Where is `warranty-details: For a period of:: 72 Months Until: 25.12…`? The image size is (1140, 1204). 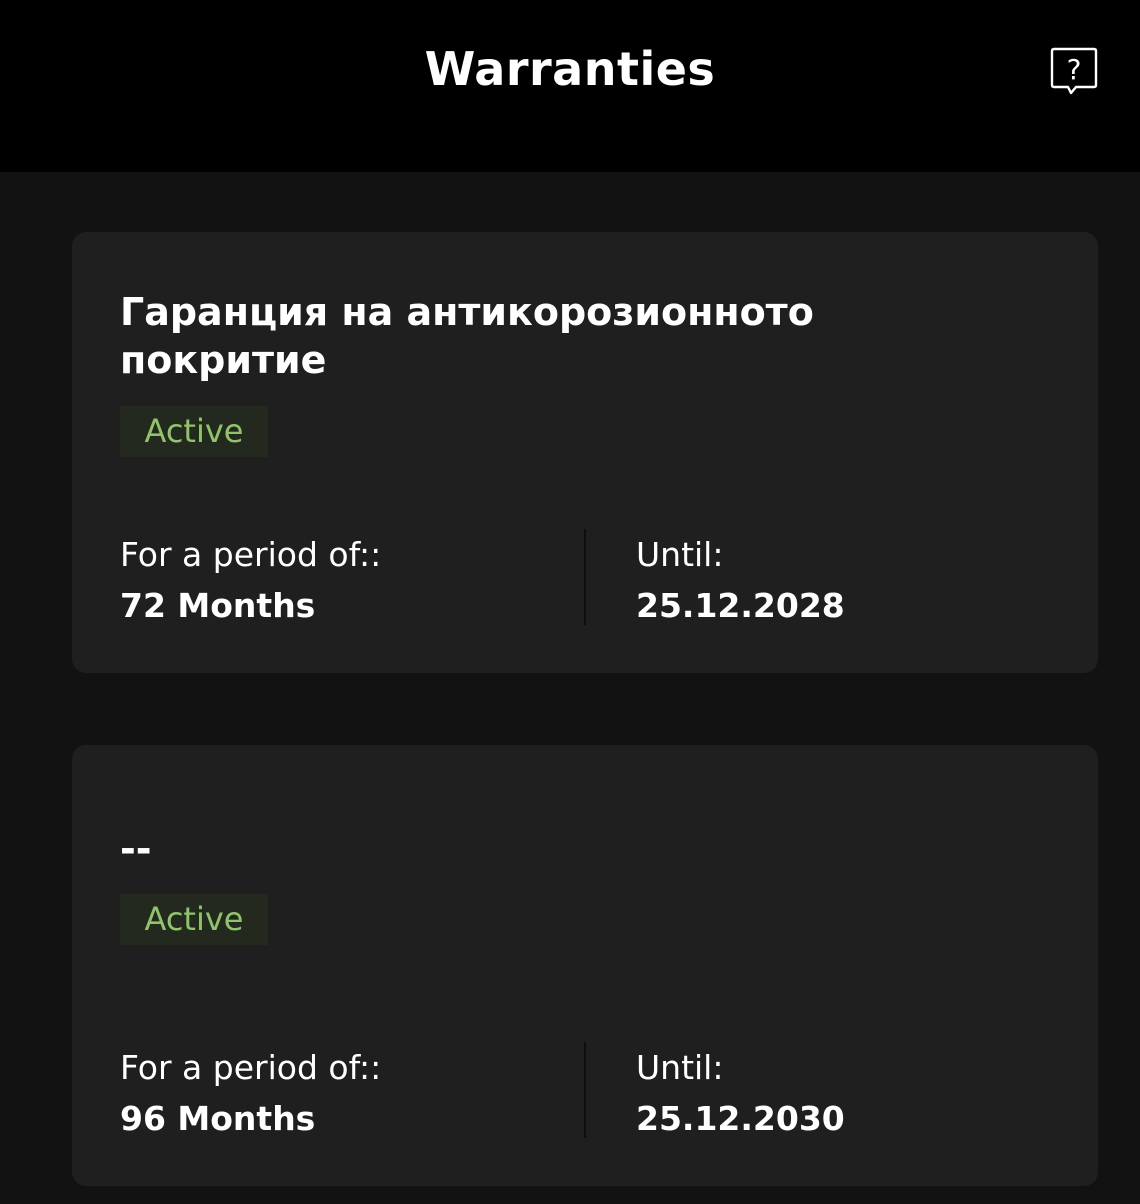
warranty-details: For a period of:: 72 Months Until: 25.12… is located at coordinates (585, 577).